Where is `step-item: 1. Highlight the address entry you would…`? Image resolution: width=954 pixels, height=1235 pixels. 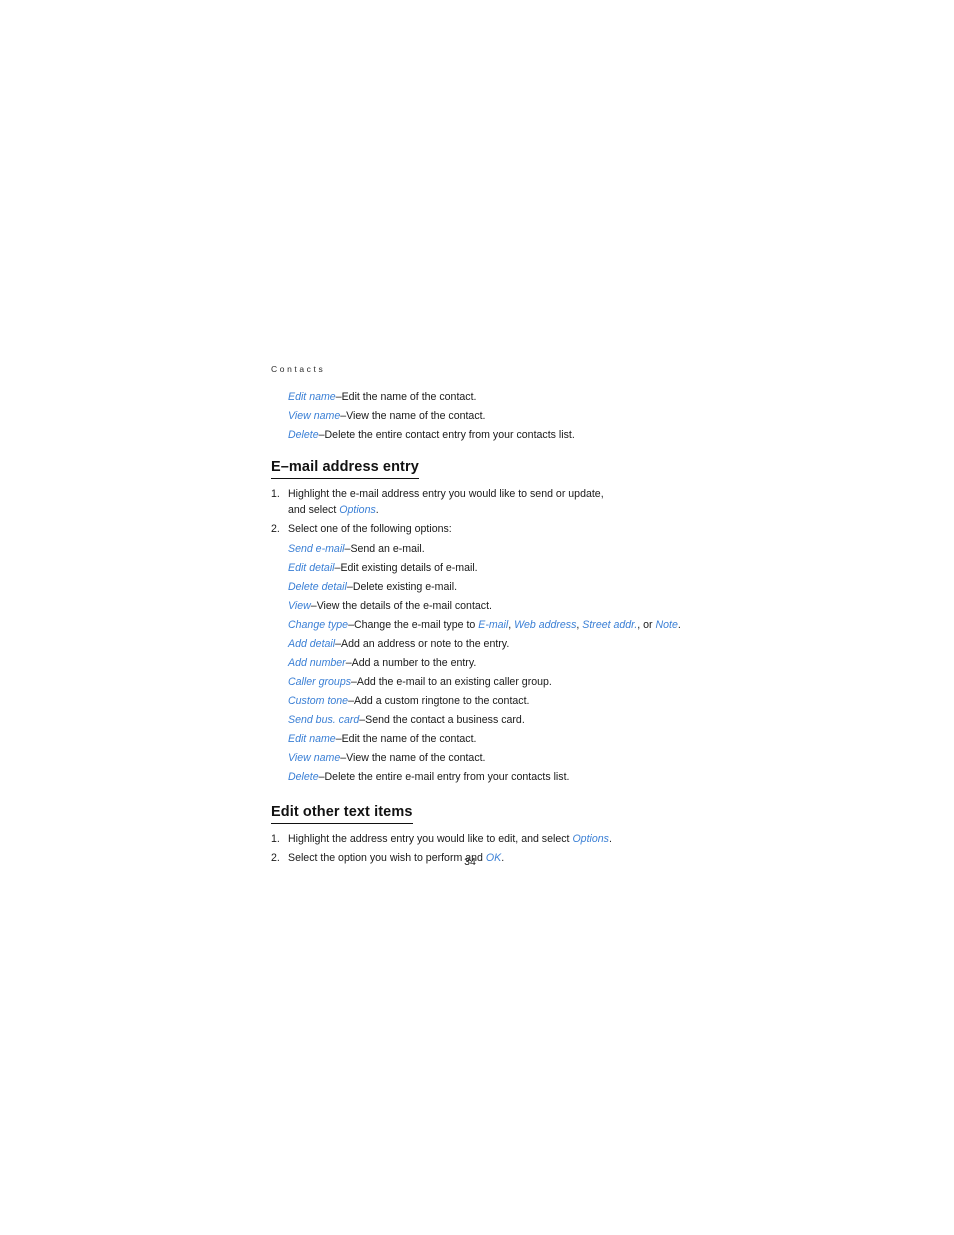 step-item: 1. Highlight the address entry you would… is located at coordinates (486, 839).